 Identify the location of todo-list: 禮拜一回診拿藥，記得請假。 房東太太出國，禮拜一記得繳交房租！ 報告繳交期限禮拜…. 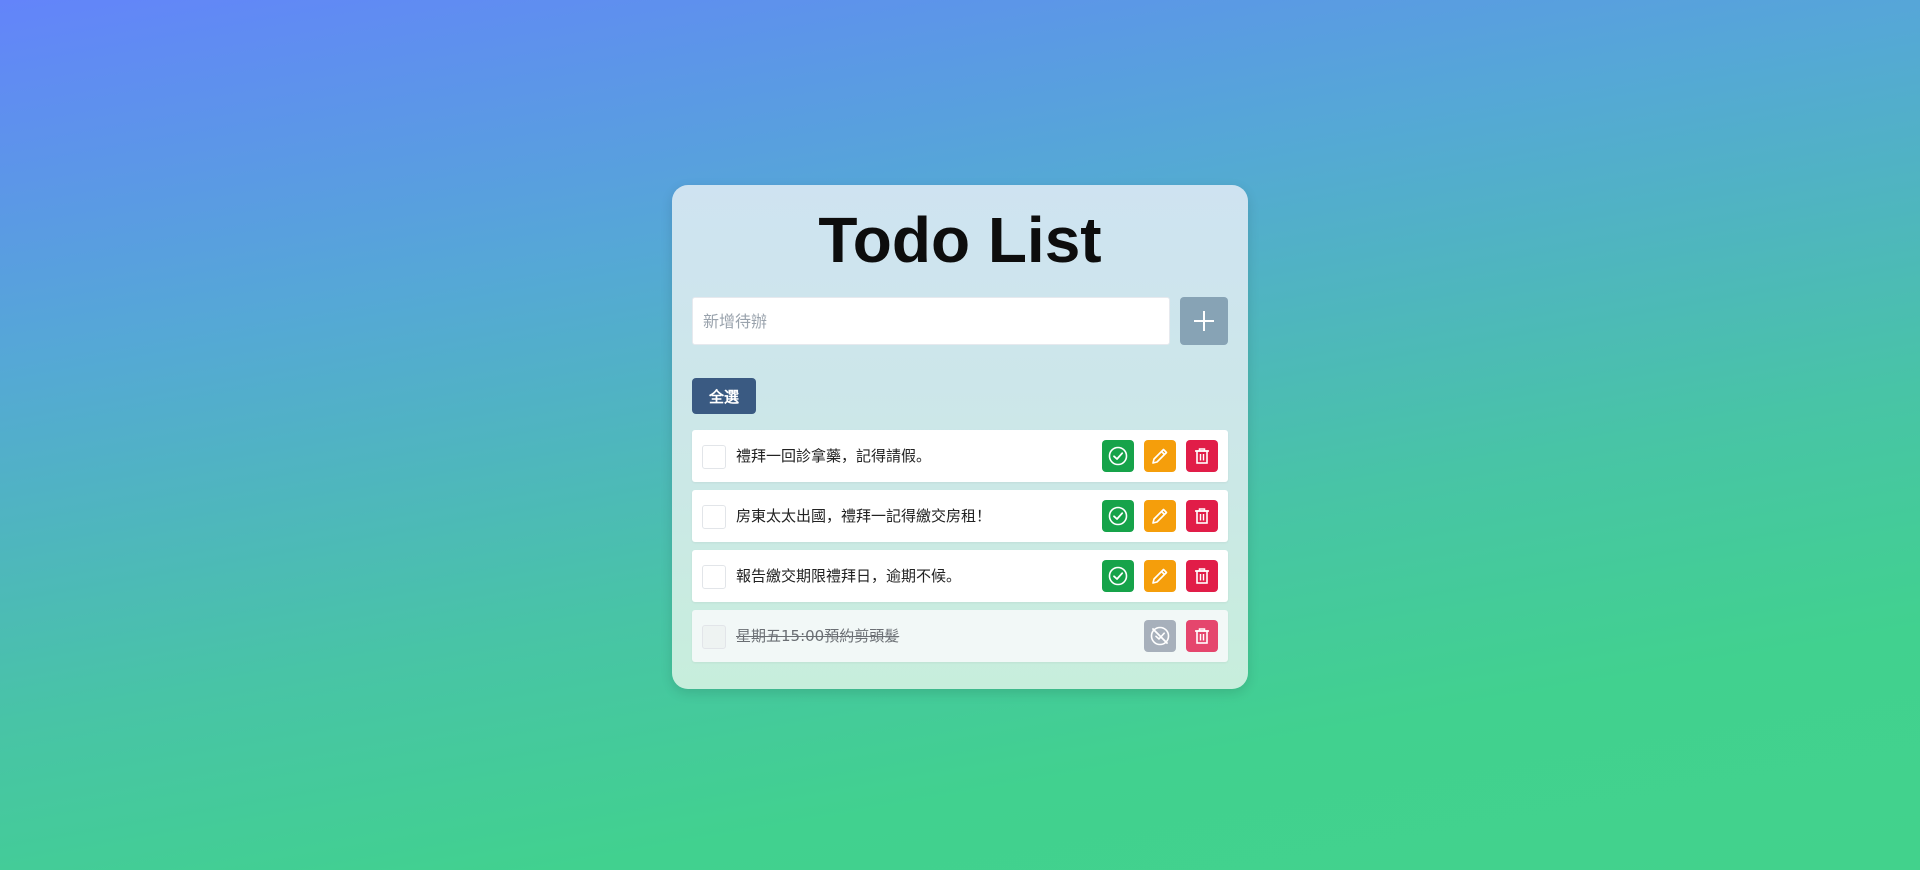
(960, 550).